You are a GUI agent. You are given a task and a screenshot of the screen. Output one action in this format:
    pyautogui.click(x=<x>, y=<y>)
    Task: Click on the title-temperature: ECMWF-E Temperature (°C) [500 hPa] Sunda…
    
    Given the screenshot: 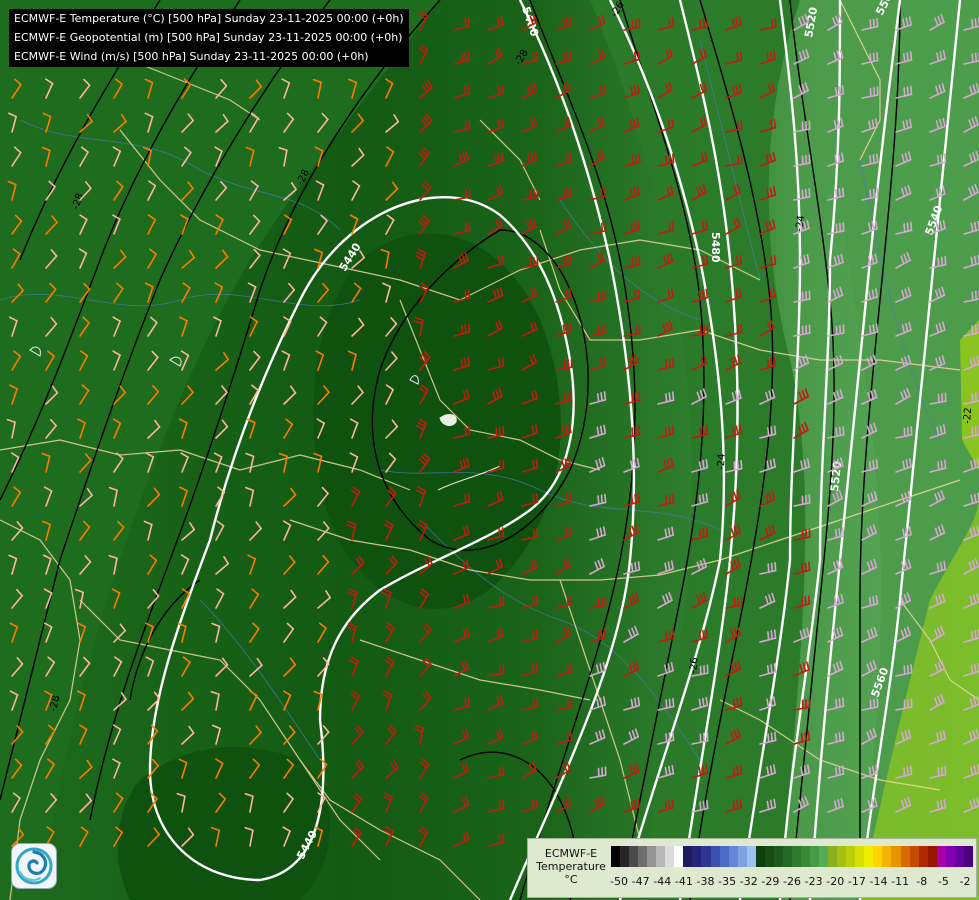 What is the action you would take?
    pyautogui.click(x=209, y=18)
    